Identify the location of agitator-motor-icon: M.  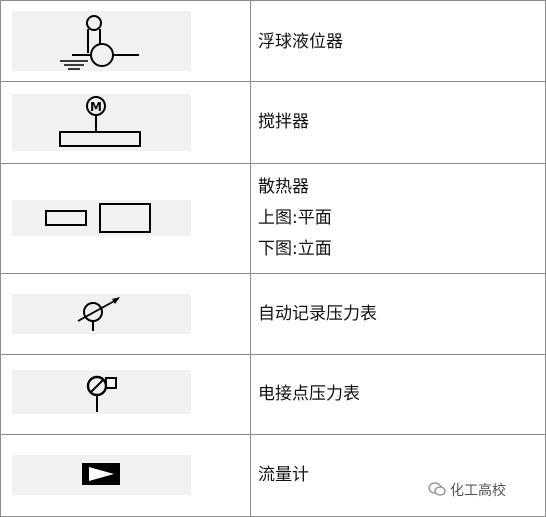
(100, 121).